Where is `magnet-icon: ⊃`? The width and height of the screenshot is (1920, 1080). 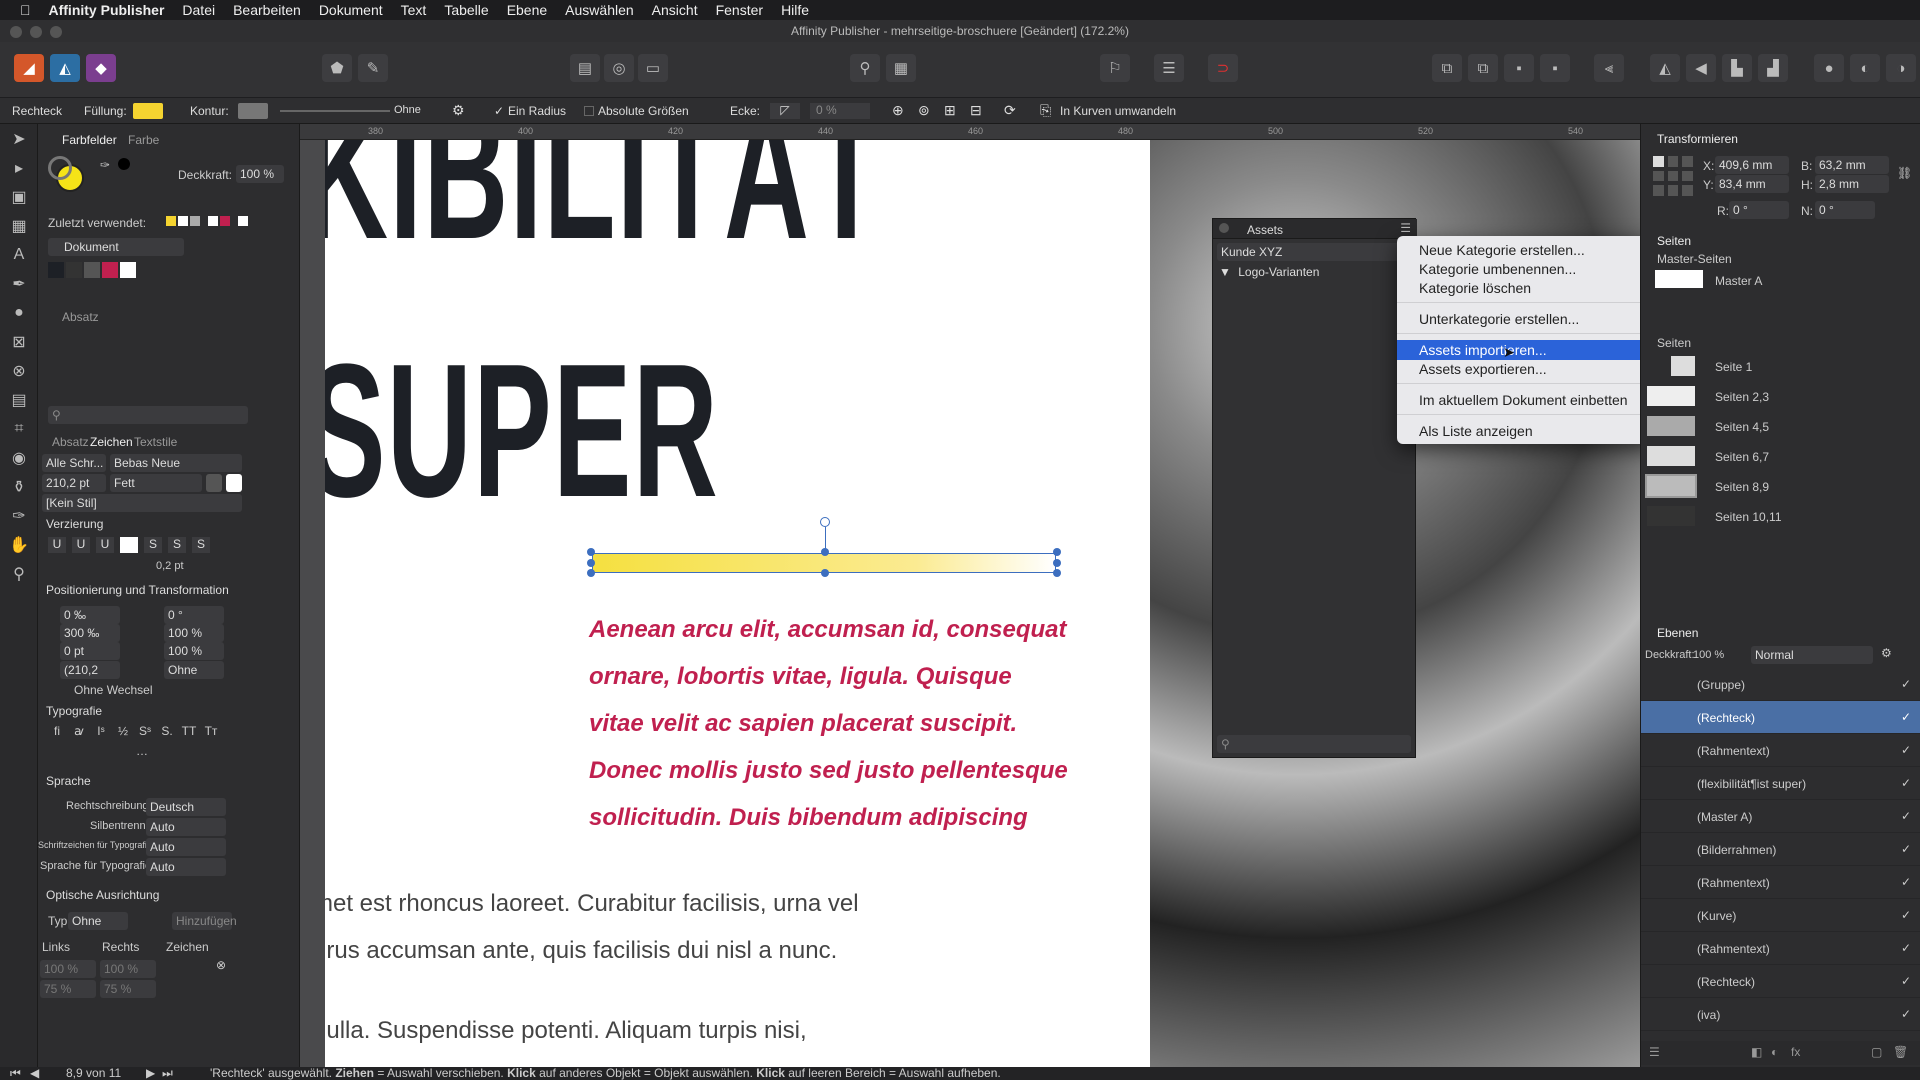
magnet-icon: ⊃ is located at coordinates (1223, 68).